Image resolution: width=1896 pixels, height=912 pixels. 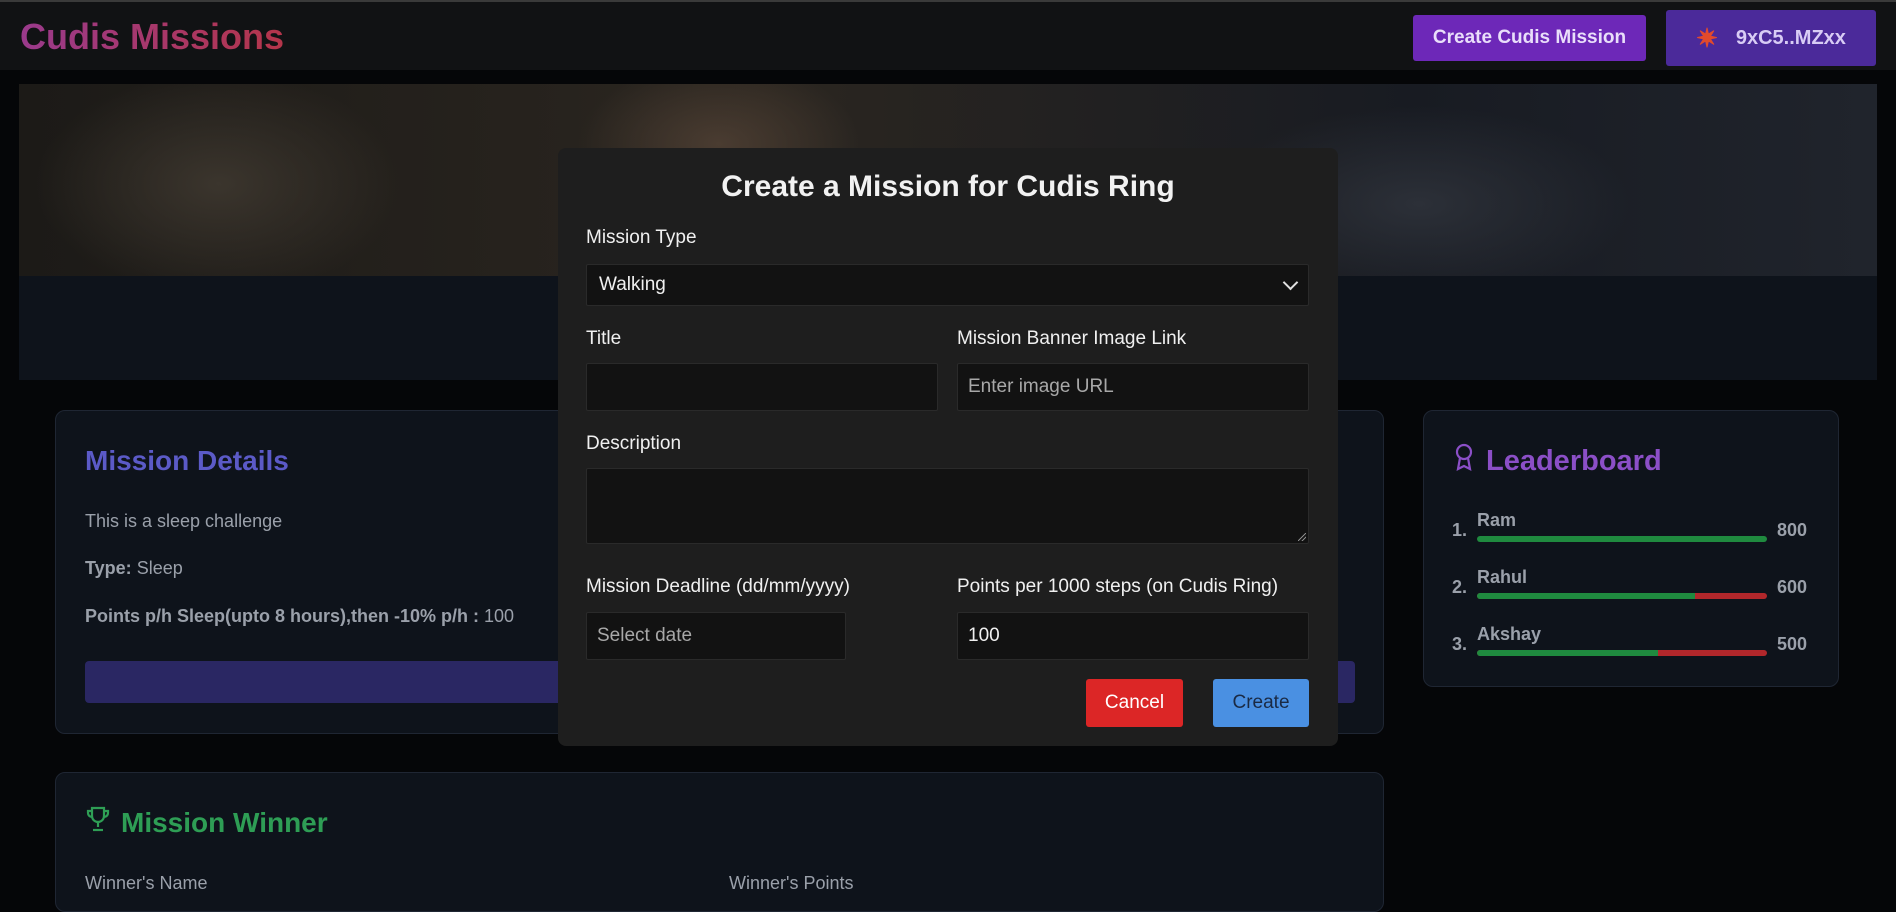 What do you see at coordinates (1460, 644) in the screenshot?
I see `leaderboard-rank: 3.` at bounding box center [1460, 644].